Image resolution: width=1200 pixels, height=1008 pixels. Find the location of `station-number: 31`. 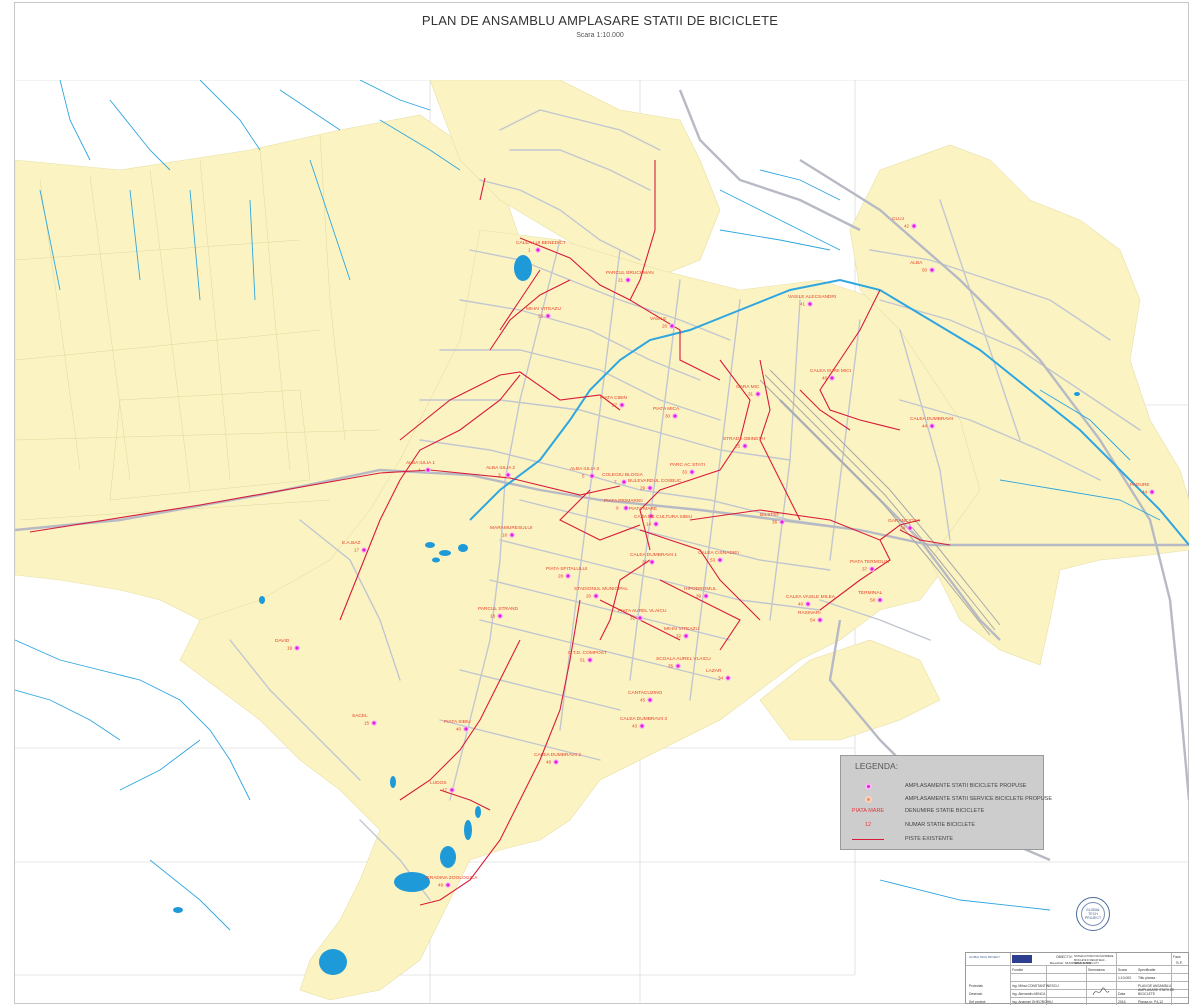

station-number: 31 is located at coordinates (751, 394).